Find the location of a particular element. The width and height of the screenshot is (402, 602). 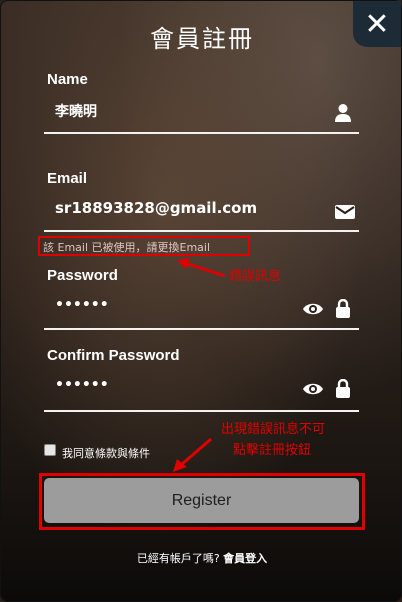

terms-checkbox is located at coordinates (50, 450).